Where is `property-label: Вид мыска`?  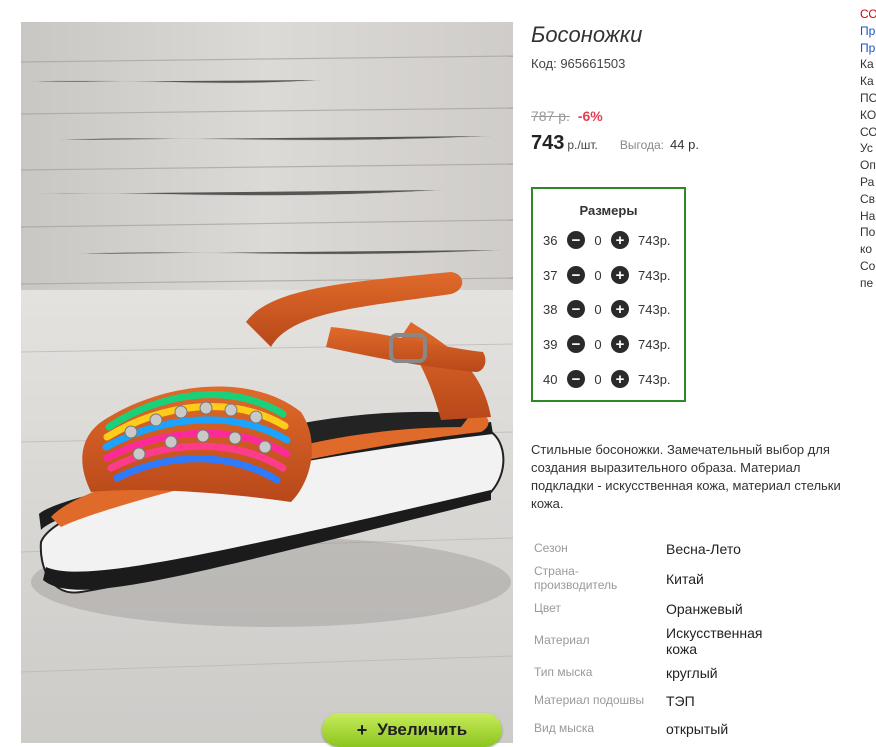 property-label: Вид мыска is located at coordinates (564, 728).